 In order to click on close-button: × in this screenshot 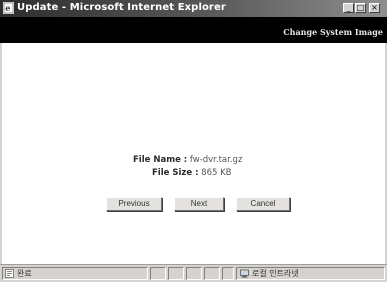, I will do `click(374, 8)`.